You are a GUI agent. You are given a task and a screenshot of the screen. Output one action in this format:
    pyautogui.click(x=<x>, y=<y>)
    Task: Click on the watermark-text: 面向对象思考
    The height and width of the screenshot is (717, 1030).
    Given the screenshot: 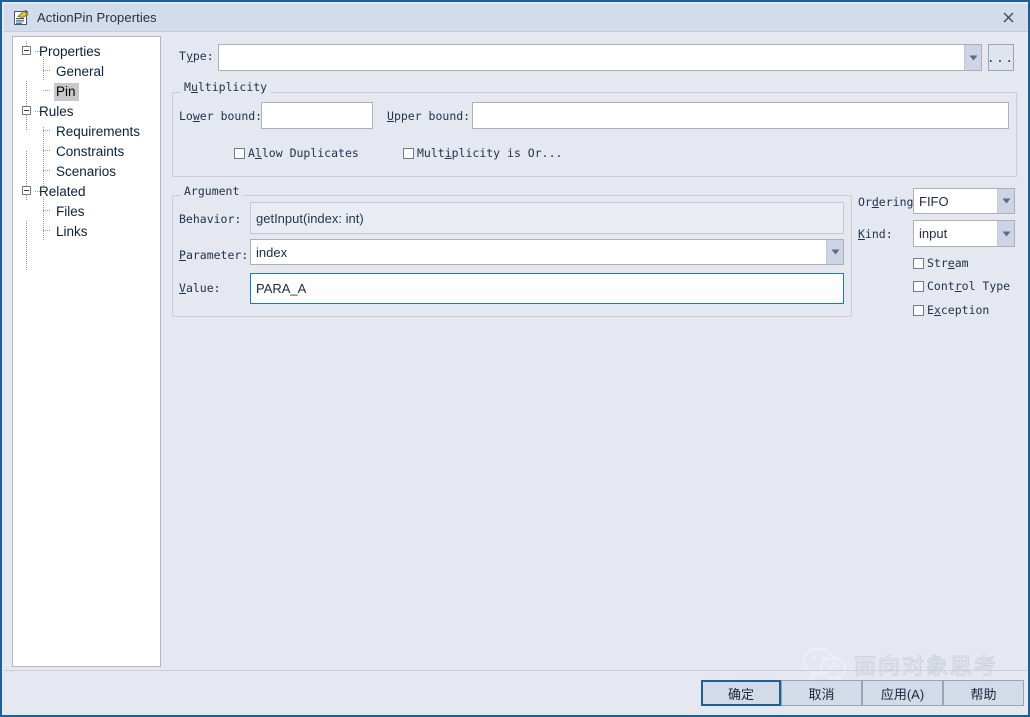 What is the action you would take?
    pyautogui.click(x=926, y=667)
    